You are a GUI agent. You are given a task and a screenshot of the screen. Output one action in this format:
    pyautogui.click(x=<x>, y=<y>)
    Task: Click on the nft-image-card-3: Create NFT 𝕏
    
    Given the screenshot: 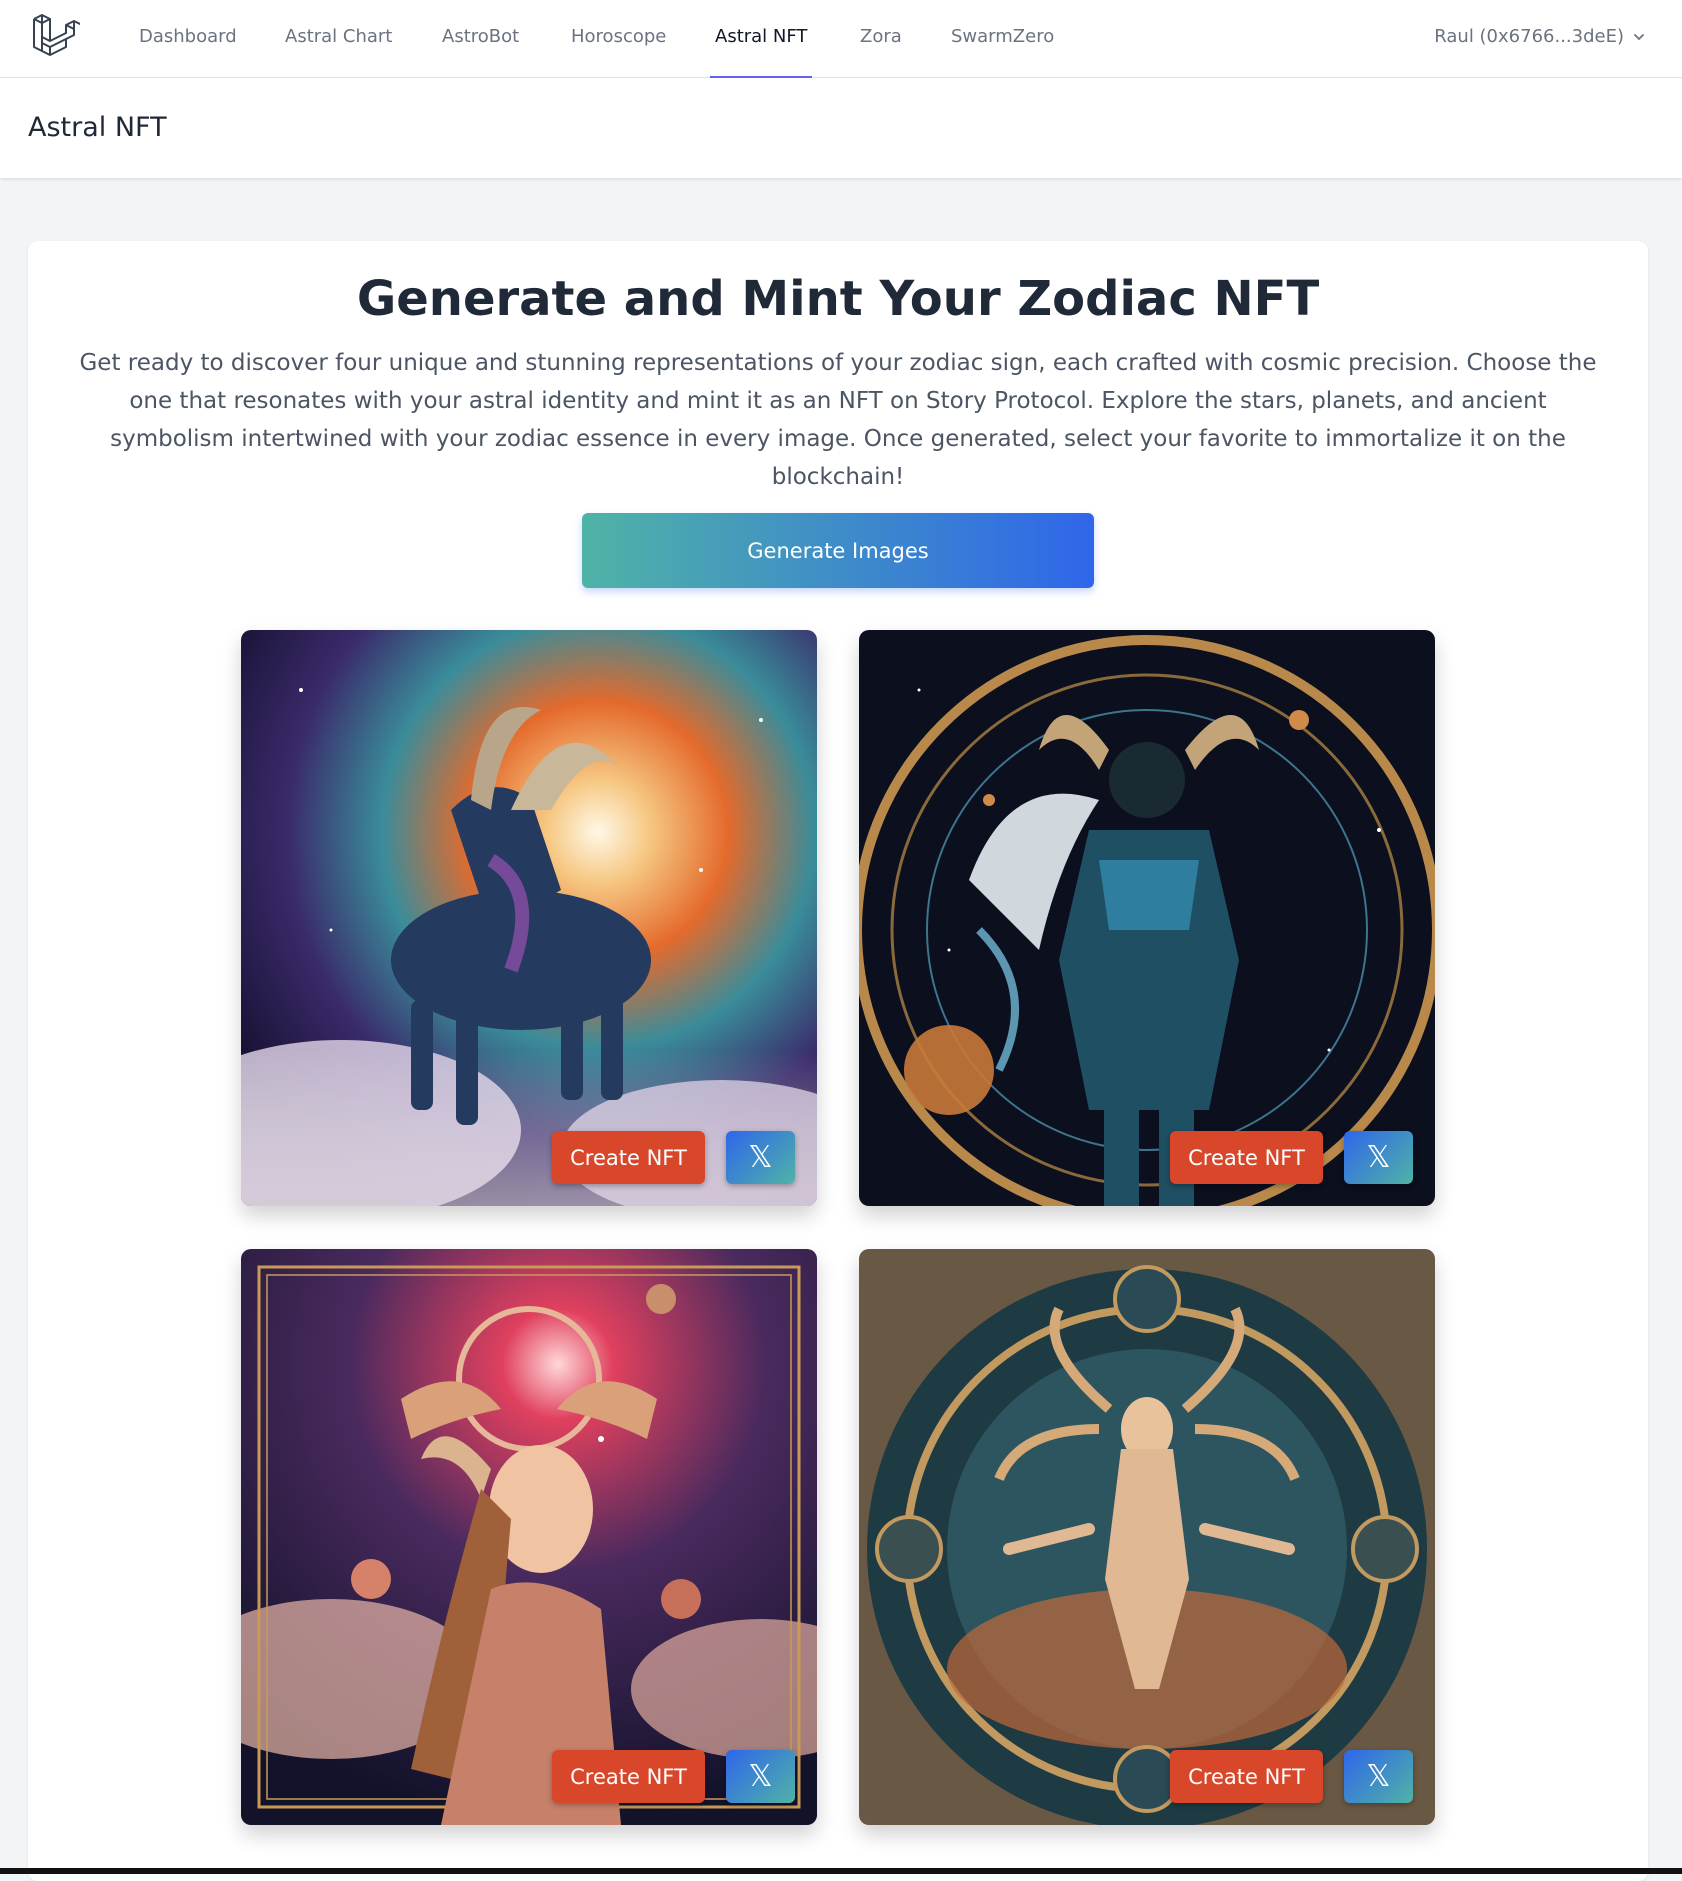 What is the action you would take?
    pyautogui.click(x=529, y=1537)
    